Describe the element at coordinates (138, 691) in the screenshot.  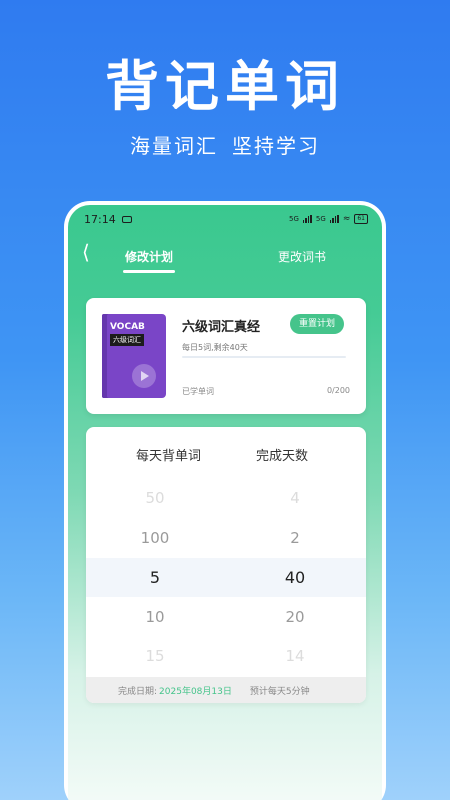
I see `finish-date-label: 完成日期:` at that location.